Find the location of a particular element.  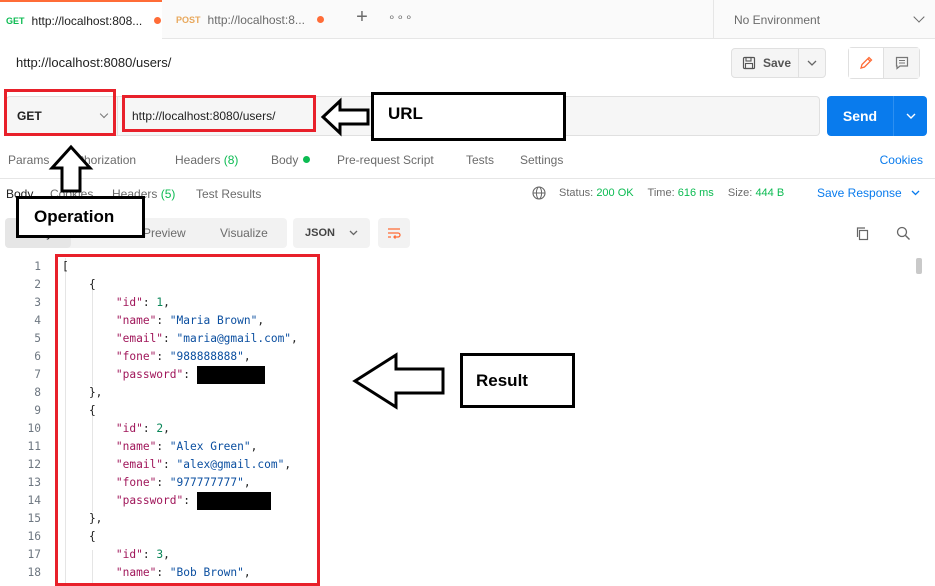

line-number: 7 is located at coordinates (37, 374).